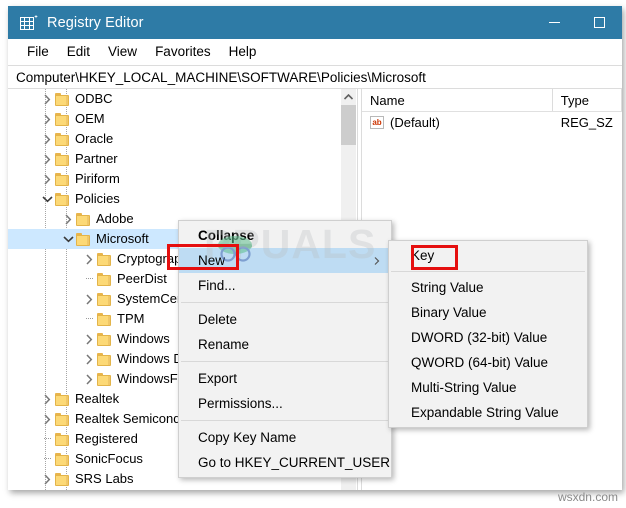 The height and width of the screenshot is (508, 626). Describe the element at coordinates (174, 99) in the screenshot. I see `tree-node: ODBC` at that location.